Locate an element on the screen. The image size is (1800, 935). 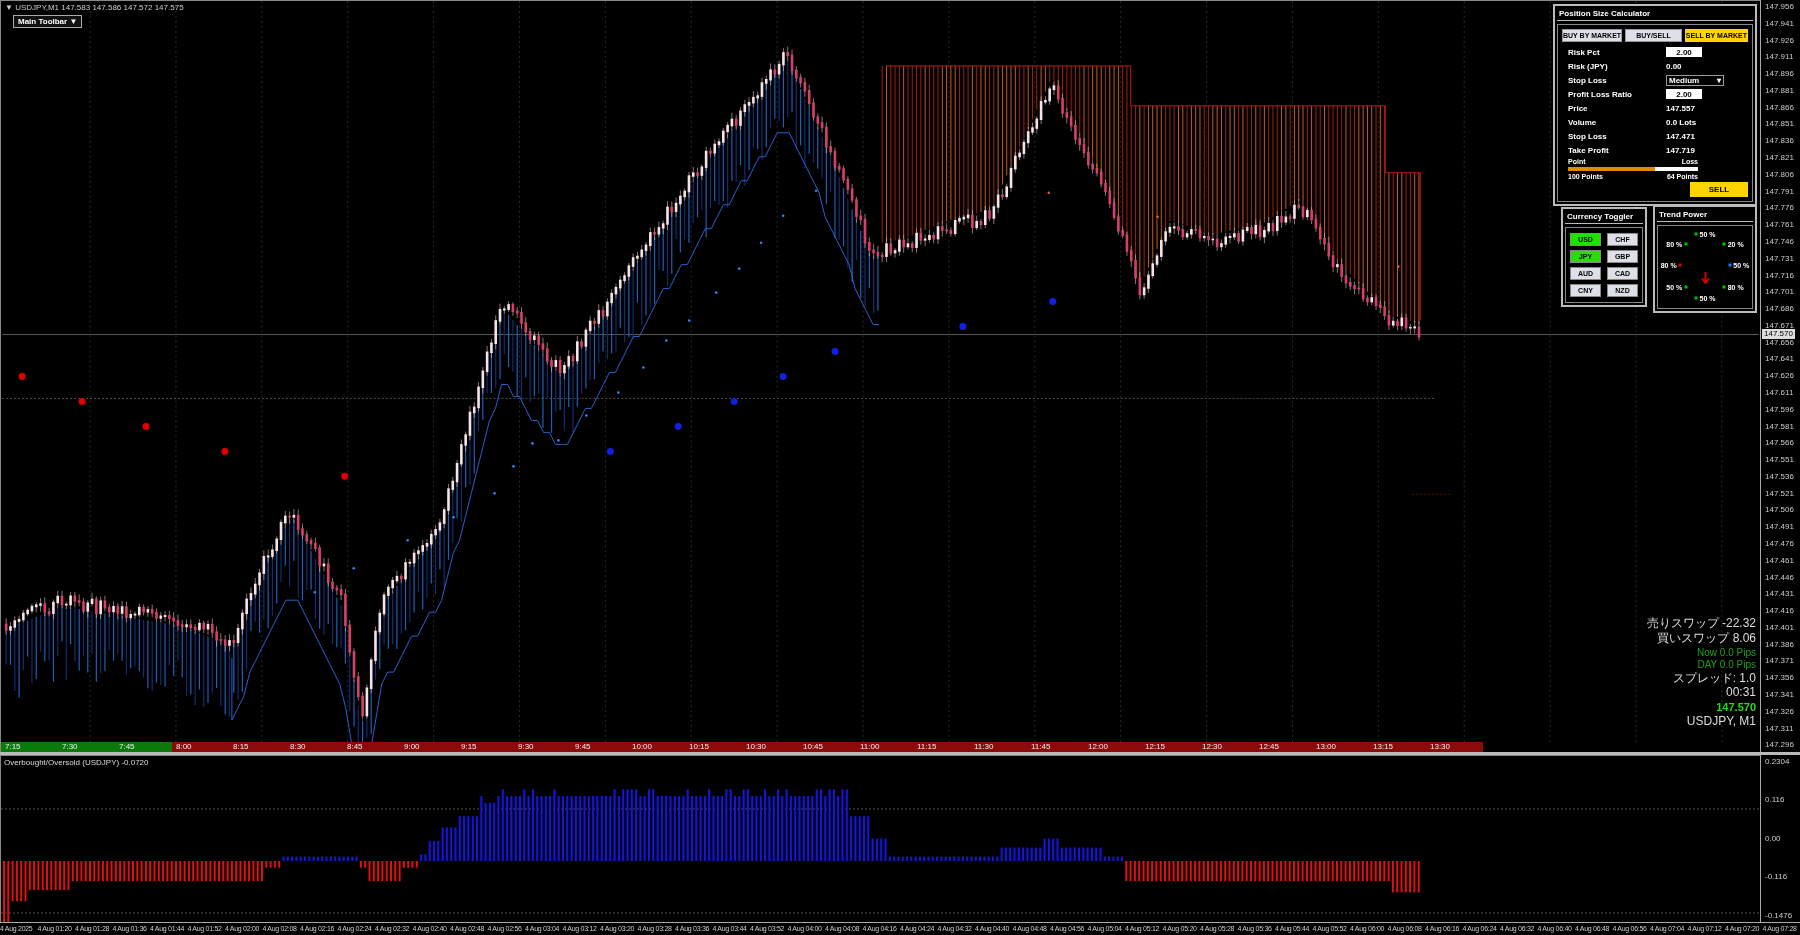
field-value: 147.557 is located at coordinates (1680, 108).